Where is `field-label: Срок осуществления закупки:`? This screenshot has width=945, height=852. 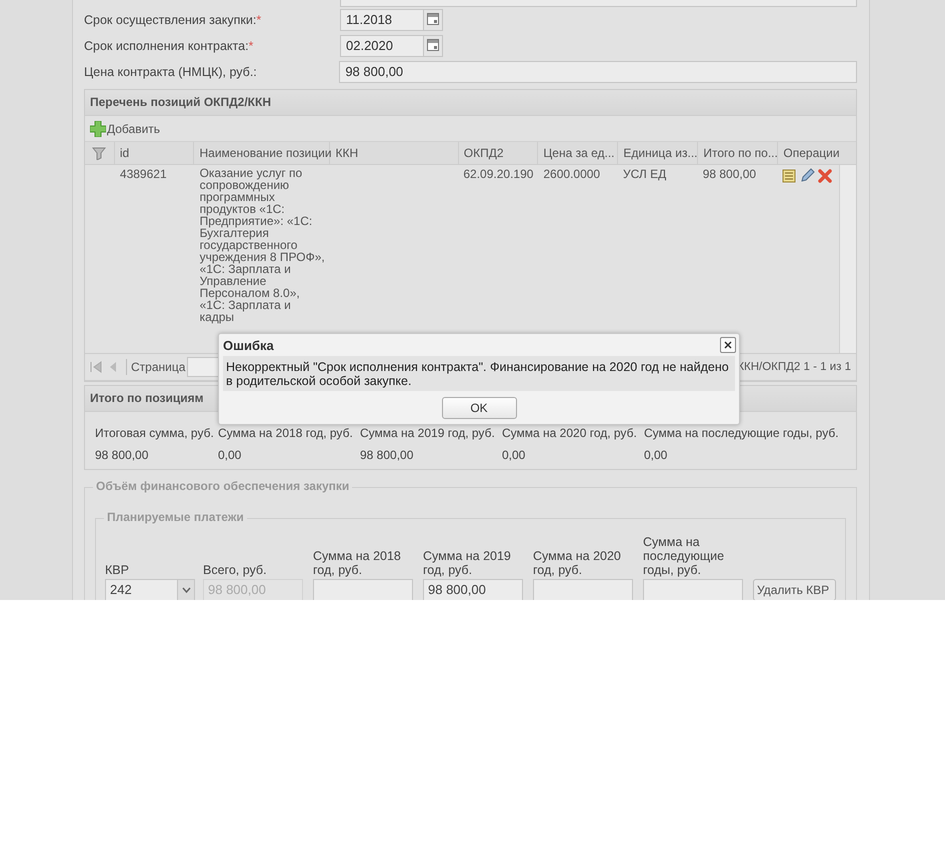
field-label: Срок осуществления закупки: is located at coordinates (170, 20).